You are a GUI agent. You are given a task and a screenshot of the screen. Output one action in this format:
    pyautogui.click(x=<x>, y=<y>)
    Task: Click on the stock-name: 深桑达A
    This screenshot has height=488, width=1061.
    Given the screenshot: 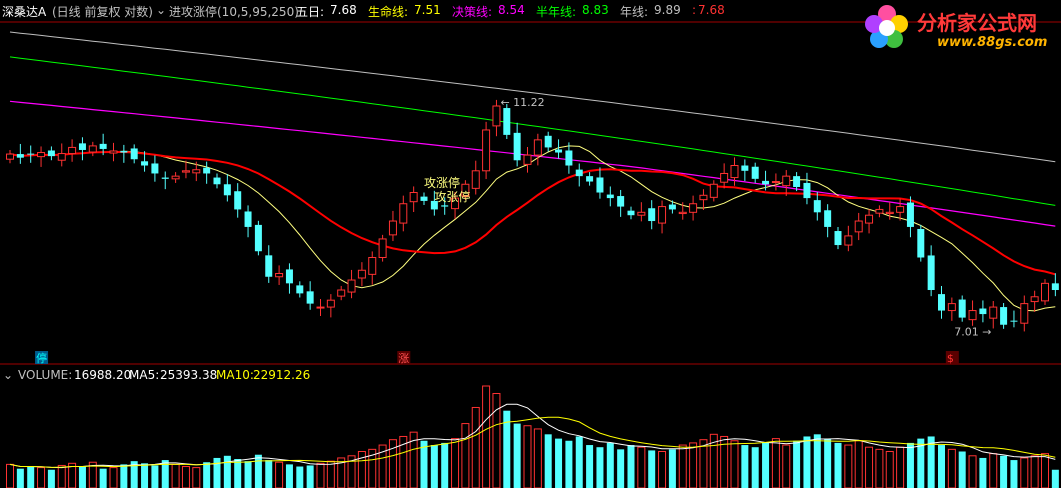 What is the action you would take?
    pyautogui.click(x=24, y=11)
    